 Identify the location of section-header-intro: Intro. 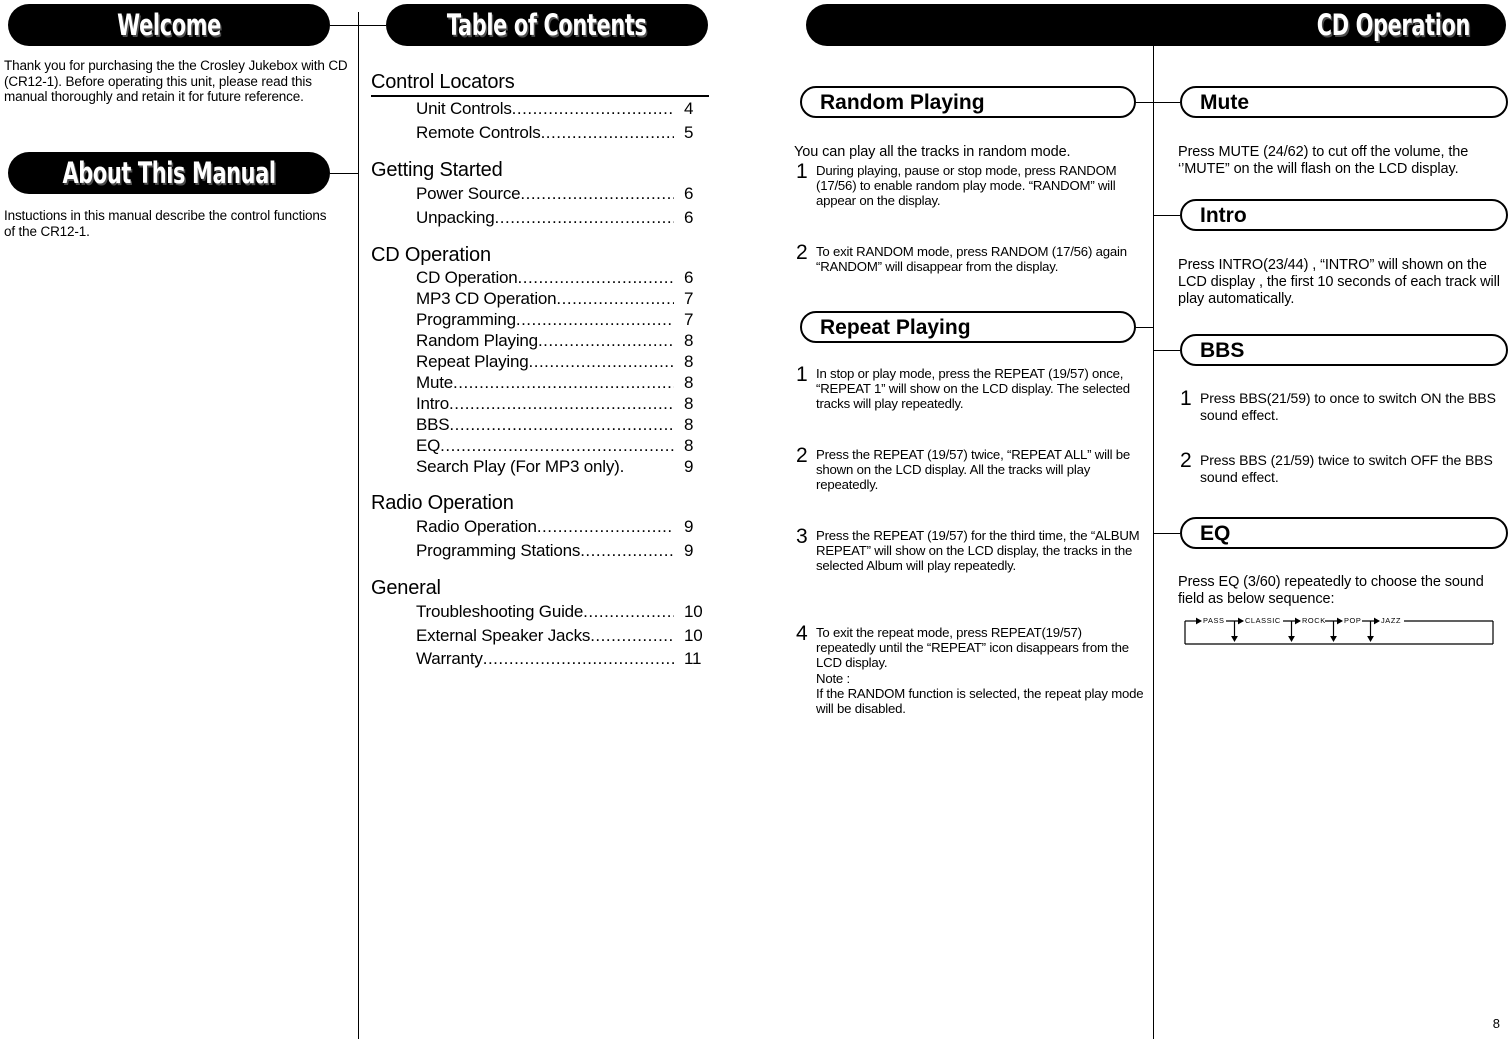
(1344, 215).